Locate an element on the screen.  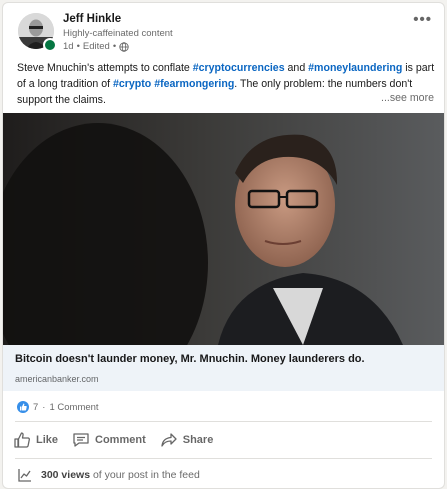
comment-count: 1 Comment is located at coordinates (73, 407).